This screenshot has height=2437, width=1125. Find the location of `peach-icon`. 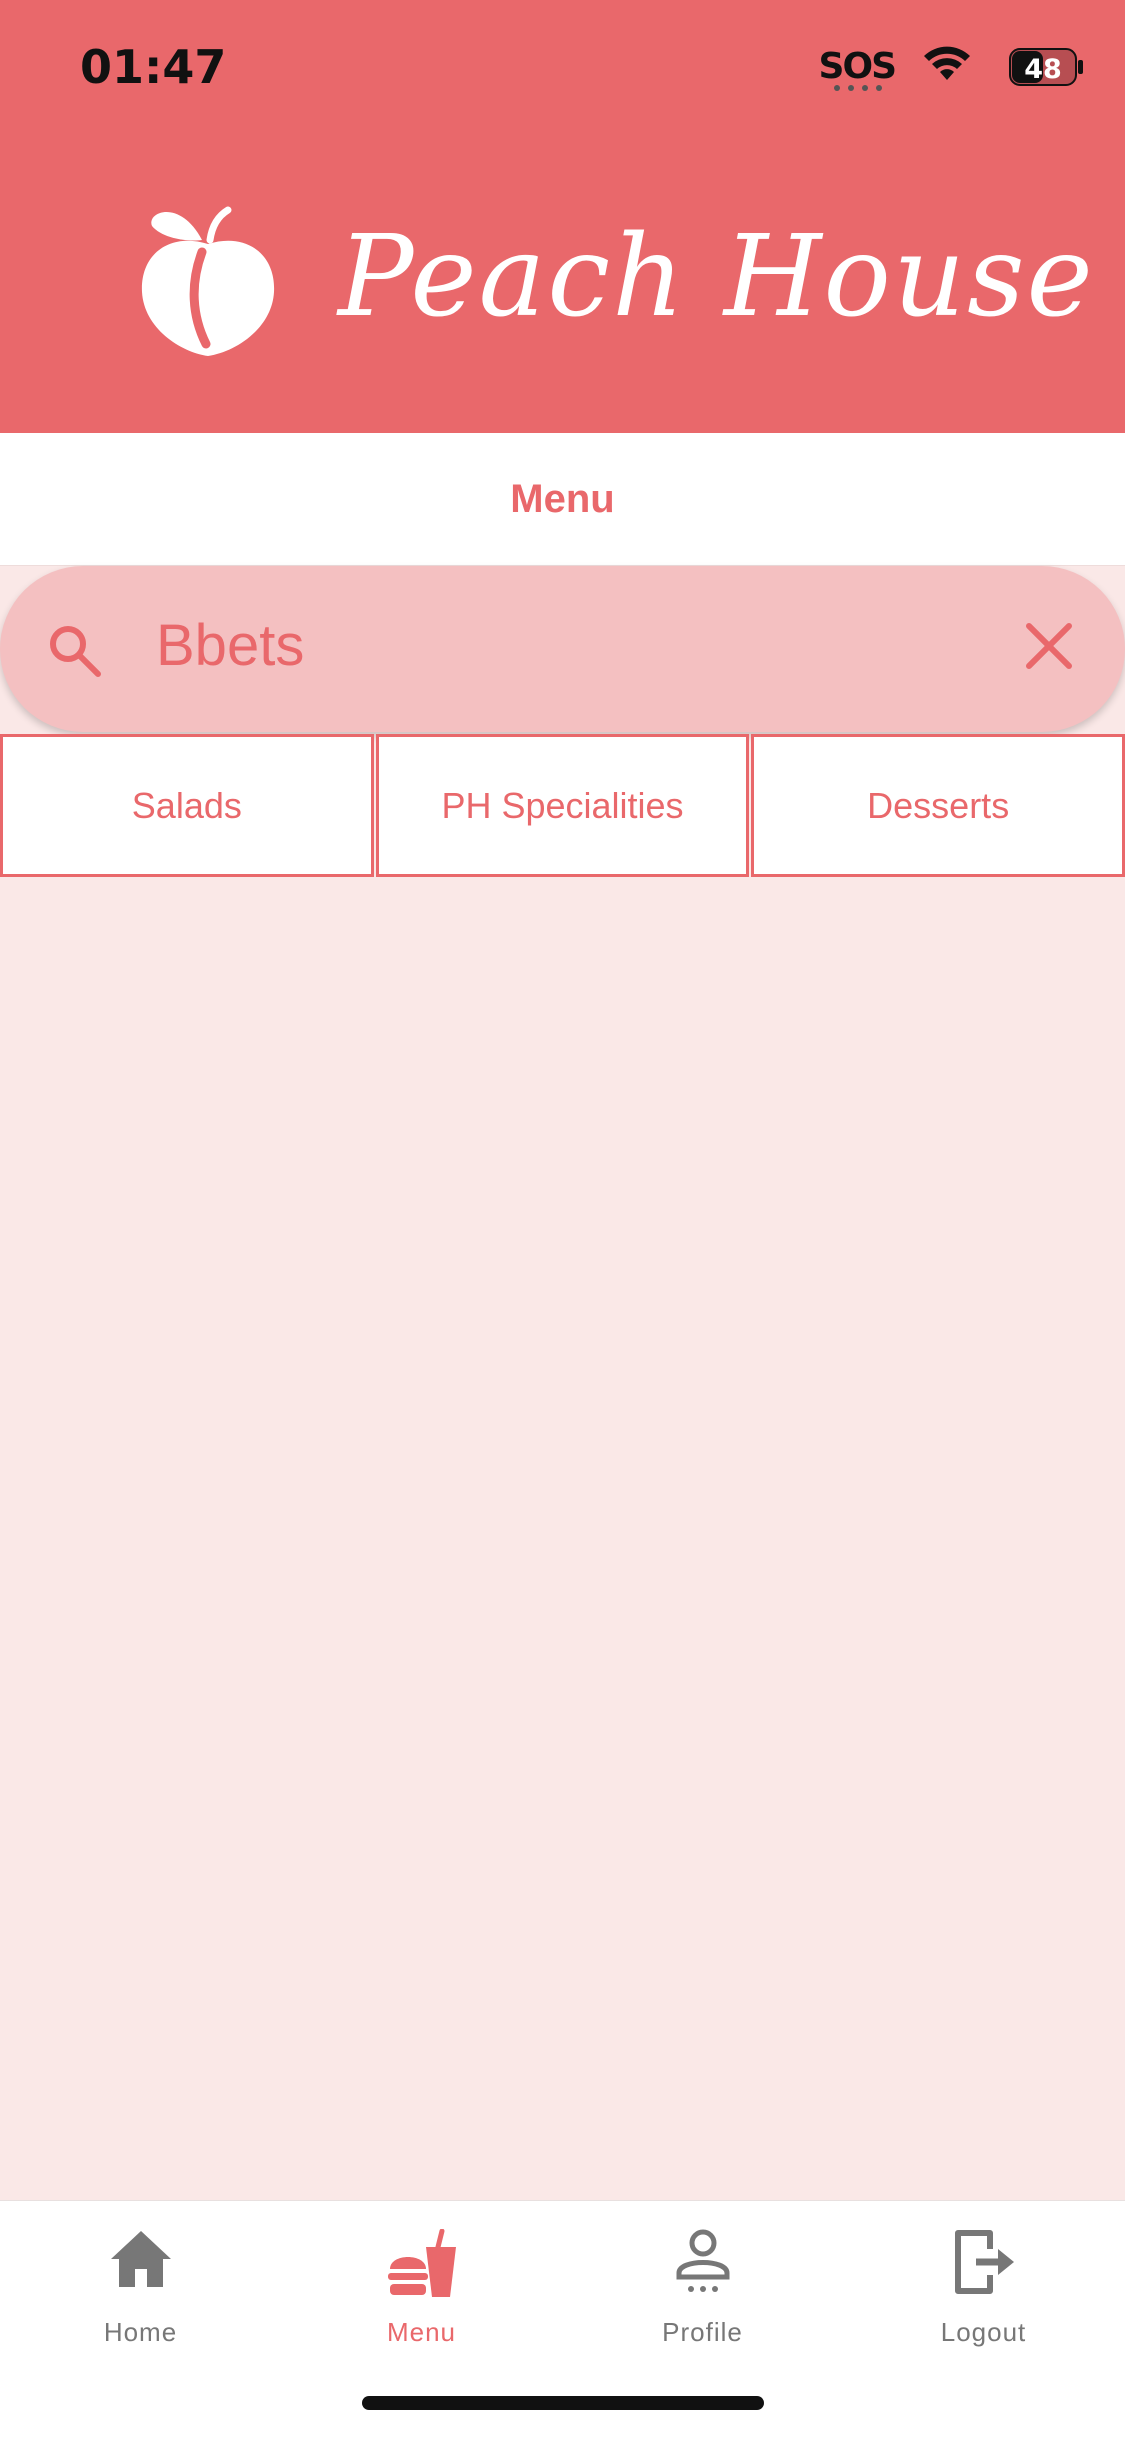

peach-icon is located at coordinates (208, 281).